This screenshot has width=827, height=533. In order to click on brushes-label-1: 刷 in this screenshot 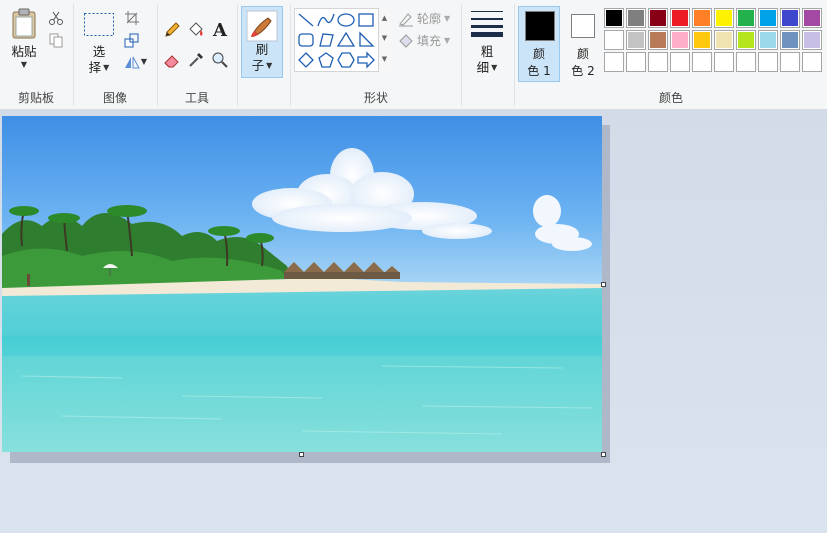, I will do `click(262, 49)`.